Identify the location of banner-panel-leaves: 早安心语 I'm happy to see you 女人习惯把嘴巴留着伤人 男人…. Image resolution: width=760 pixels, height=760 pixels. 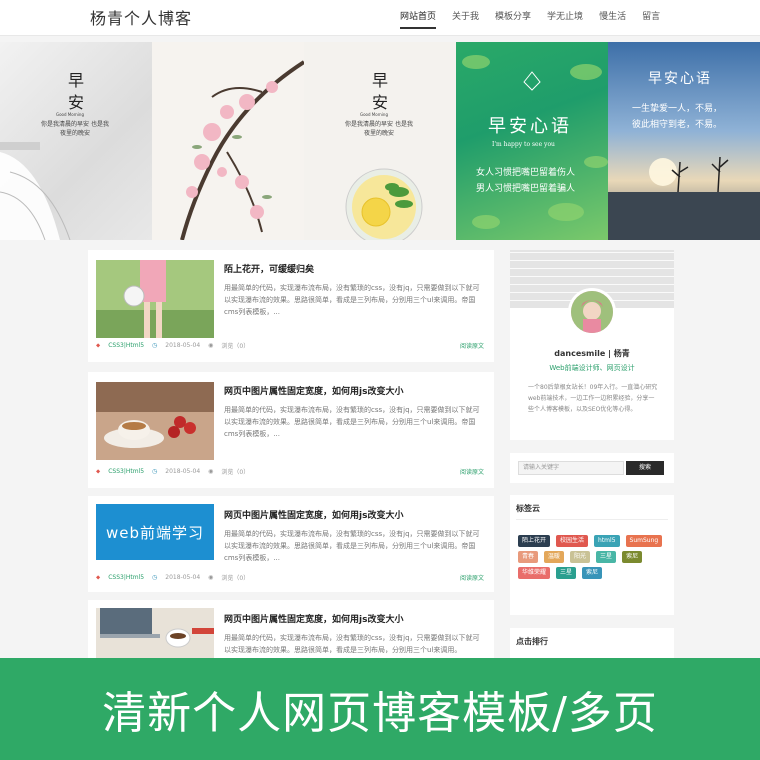
(532, 141).